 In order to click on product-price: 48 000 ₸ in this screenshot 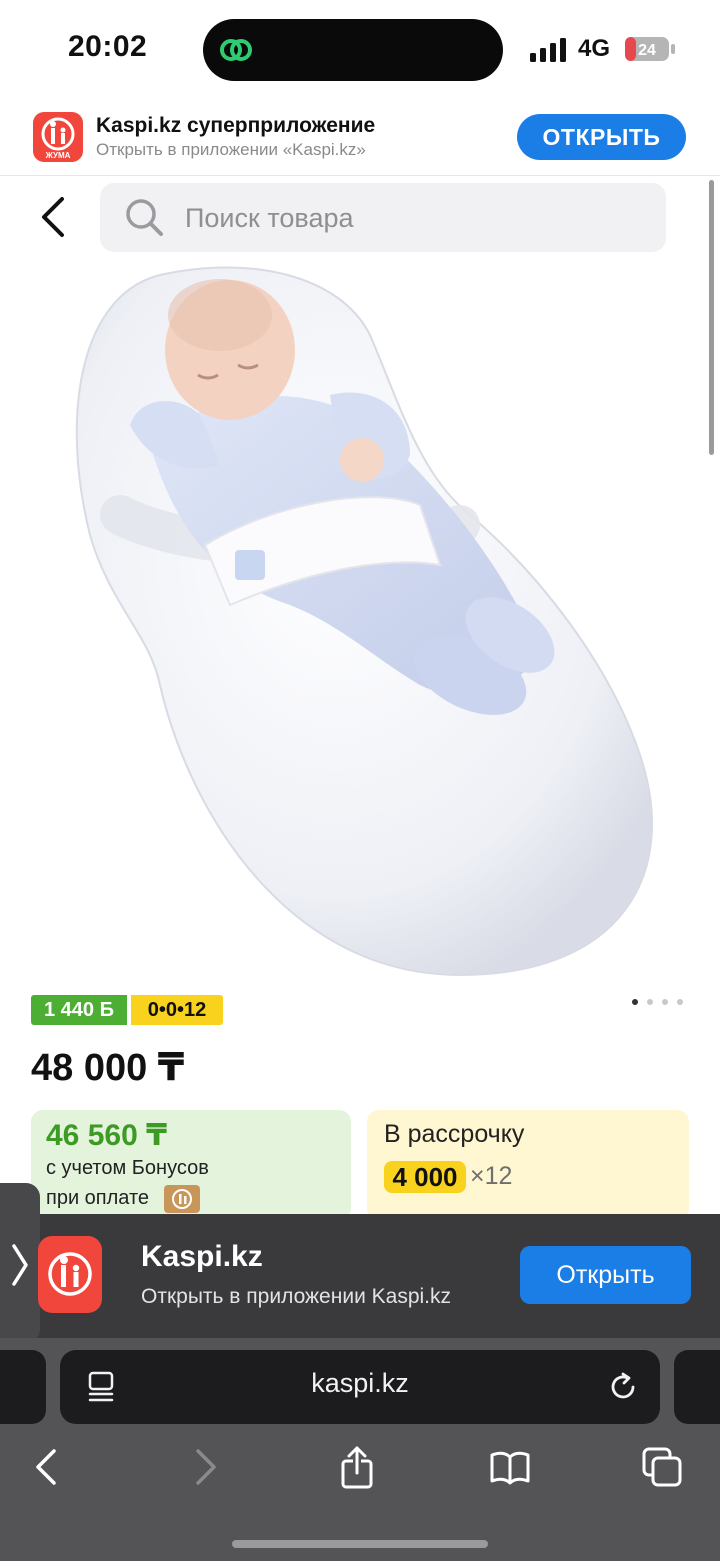, I will do `click(108, 1068)`.